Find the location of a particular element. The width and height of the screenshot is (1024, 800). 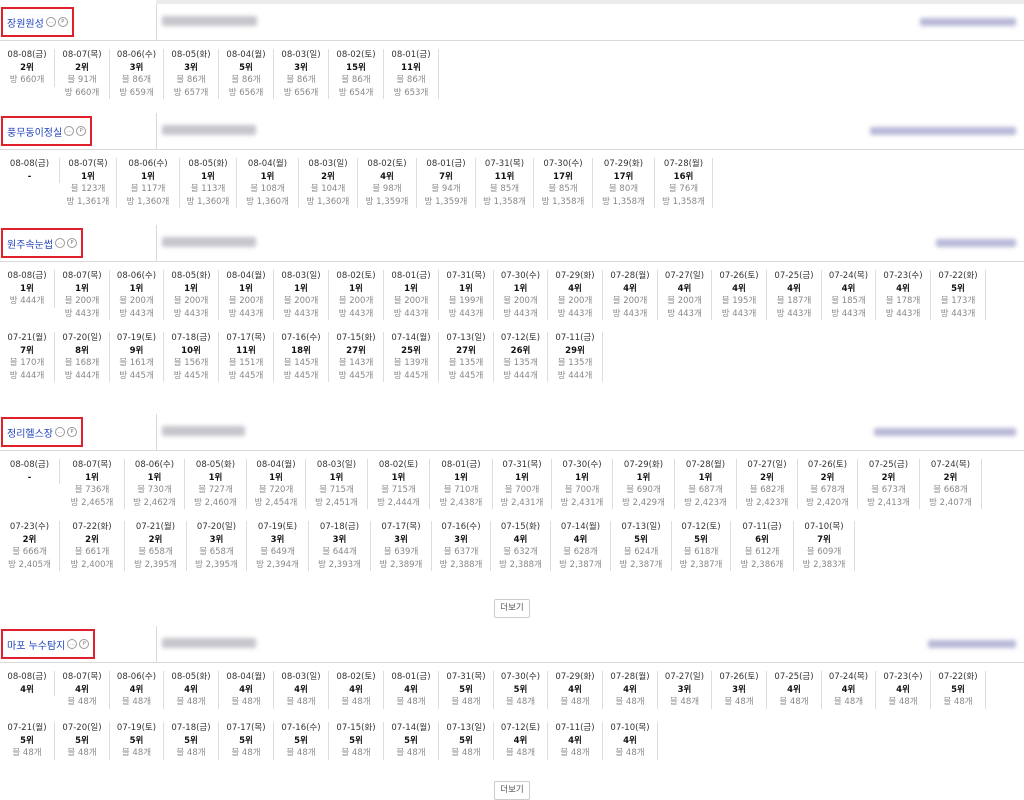

date-label: 08-03(일) is located at coordinates (301, 677).